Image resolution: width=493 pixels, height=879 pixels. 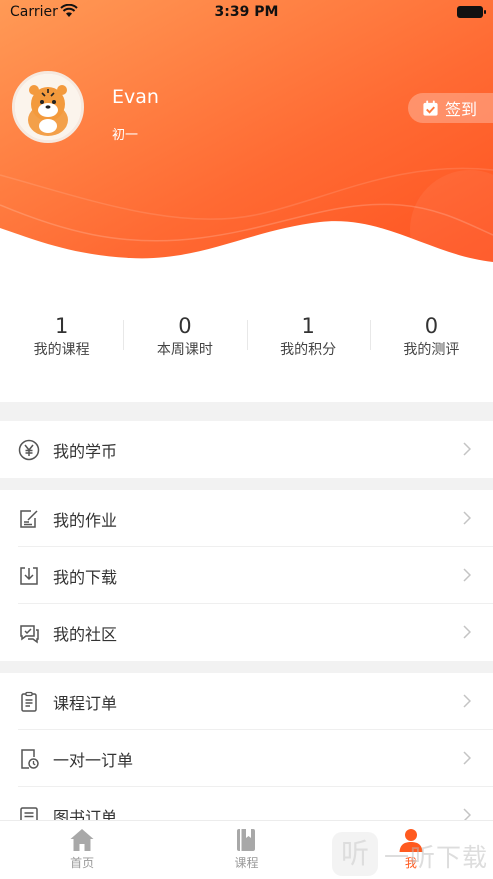 What do you see at coordinates (82, 840) in the screenshot?
I see `home-icon` at bounding box center [82, 840].